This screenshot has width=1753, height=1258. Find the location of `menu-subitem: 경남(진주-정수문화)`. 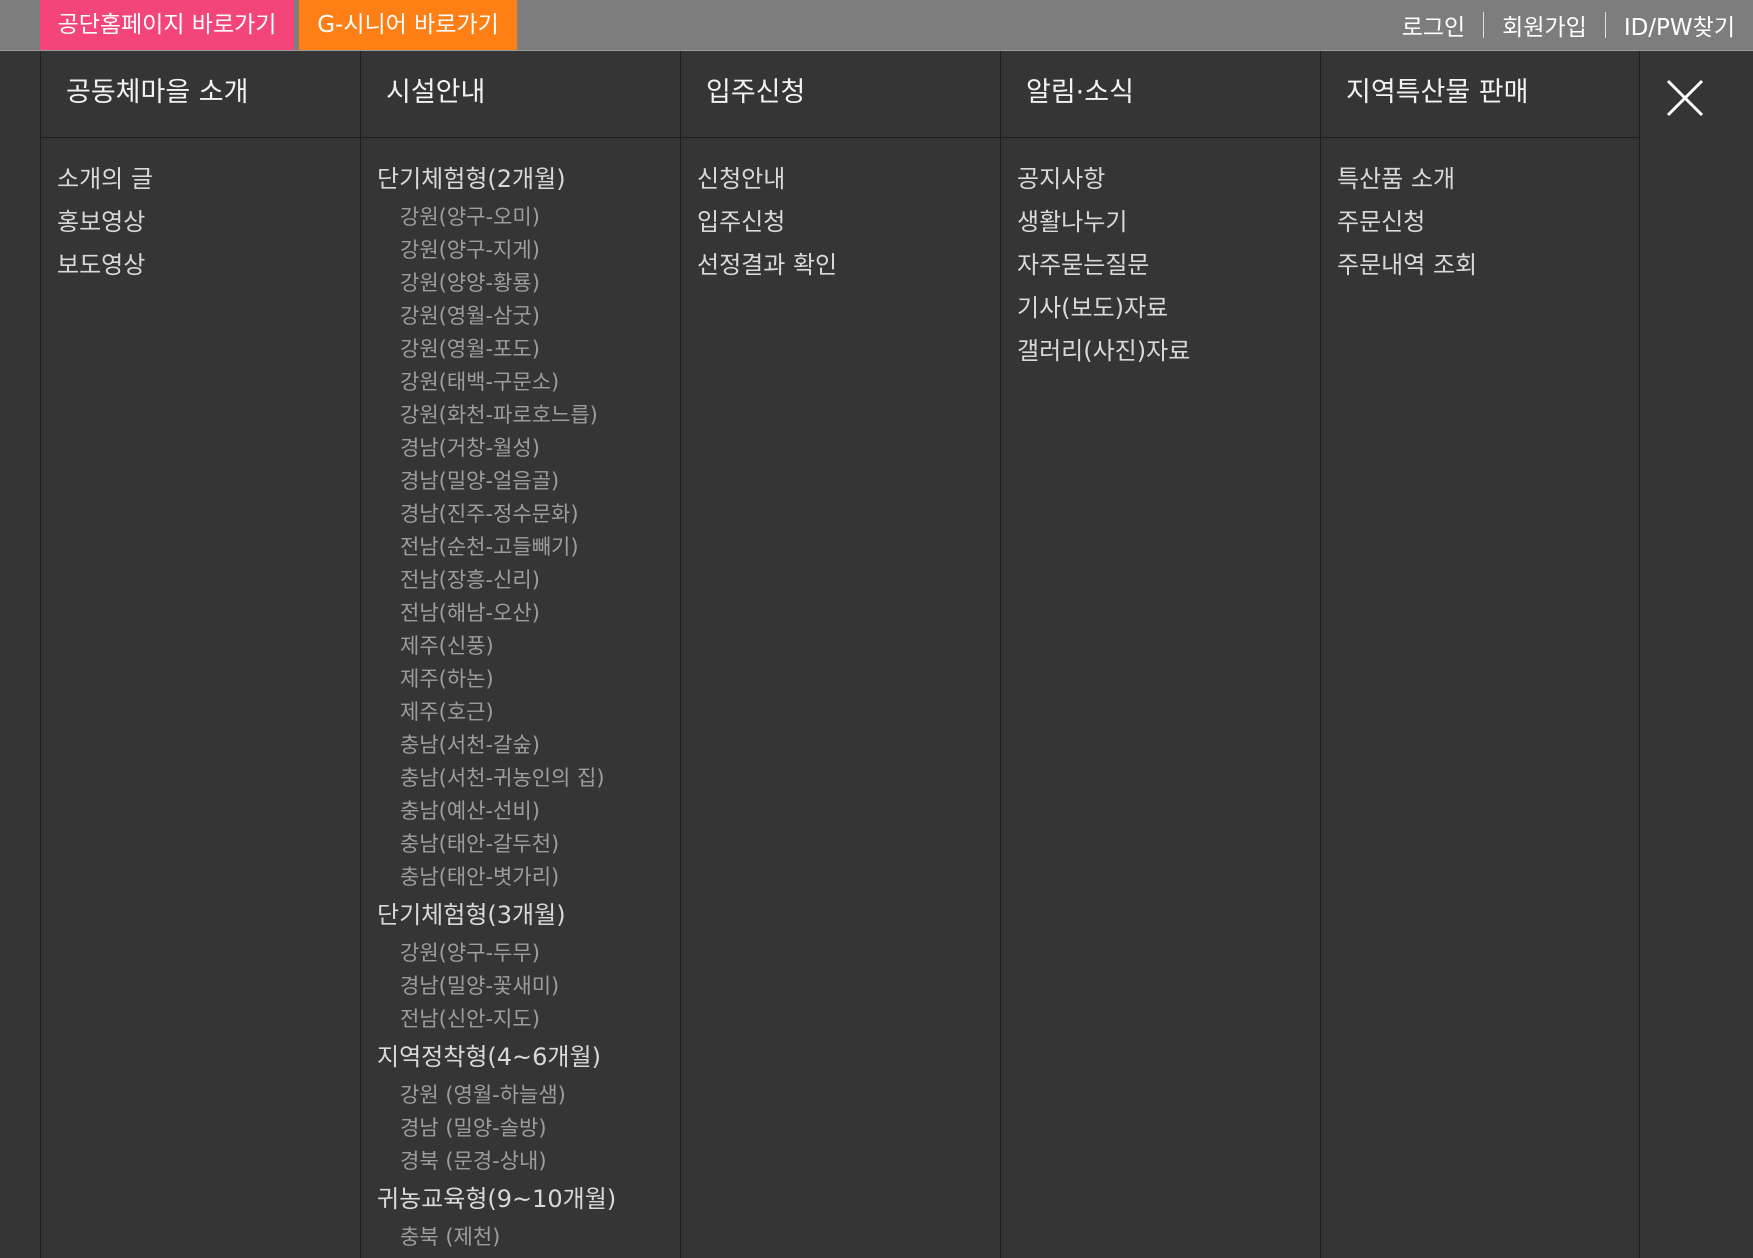

menu-subitem: 경남(진주-정수문화) is located at coordinates (528, 514).